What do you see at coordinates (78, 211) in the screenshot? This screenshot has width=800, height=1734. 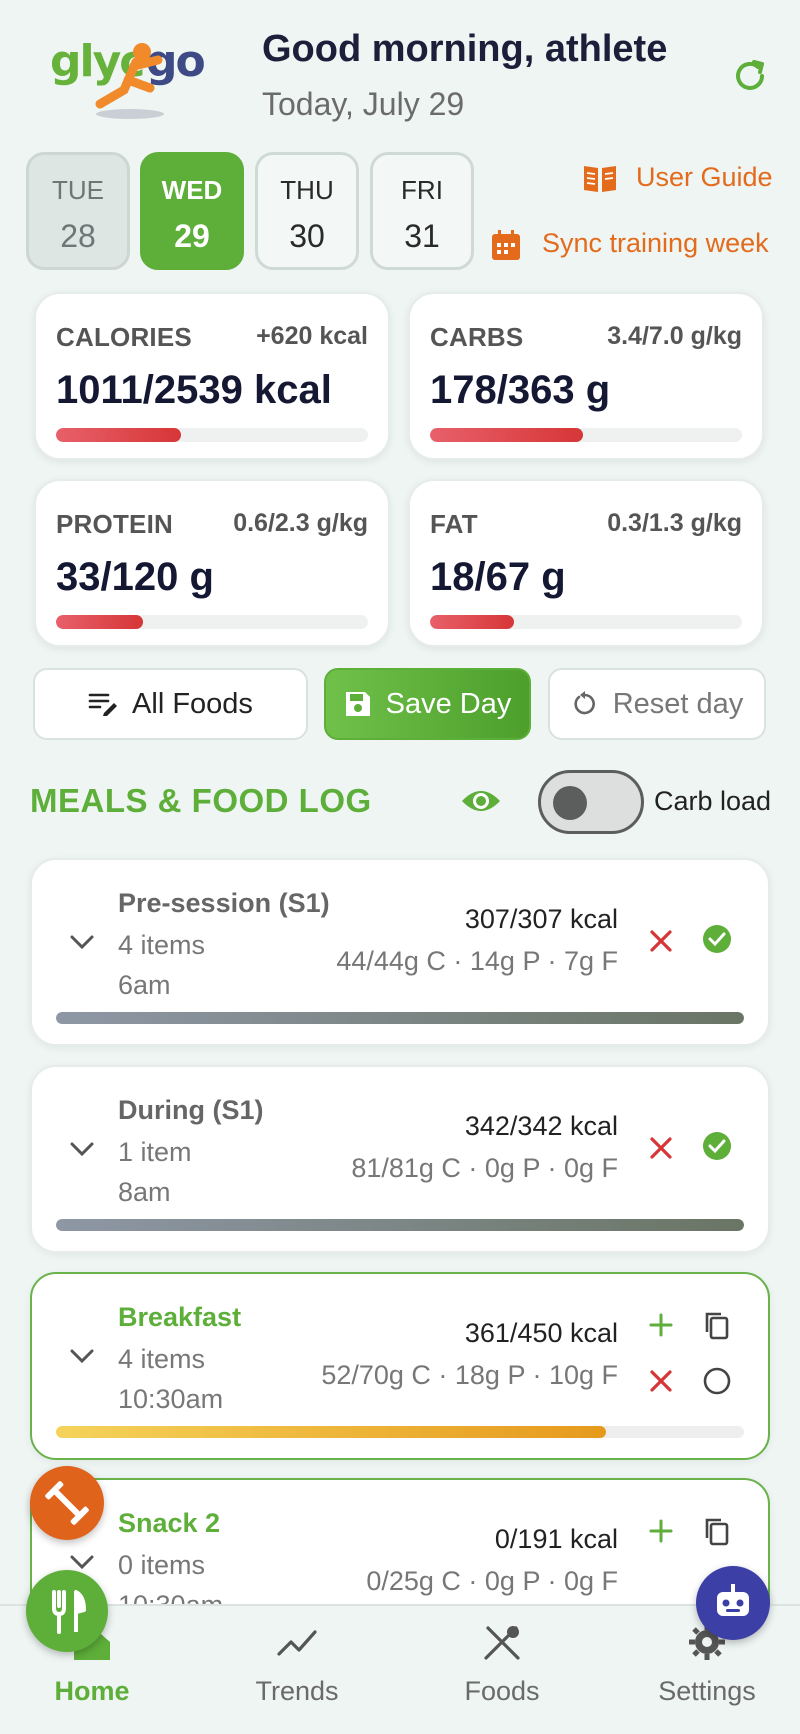 I see `day-tab-tue: TUE 28` at bounding box center [78, 211].